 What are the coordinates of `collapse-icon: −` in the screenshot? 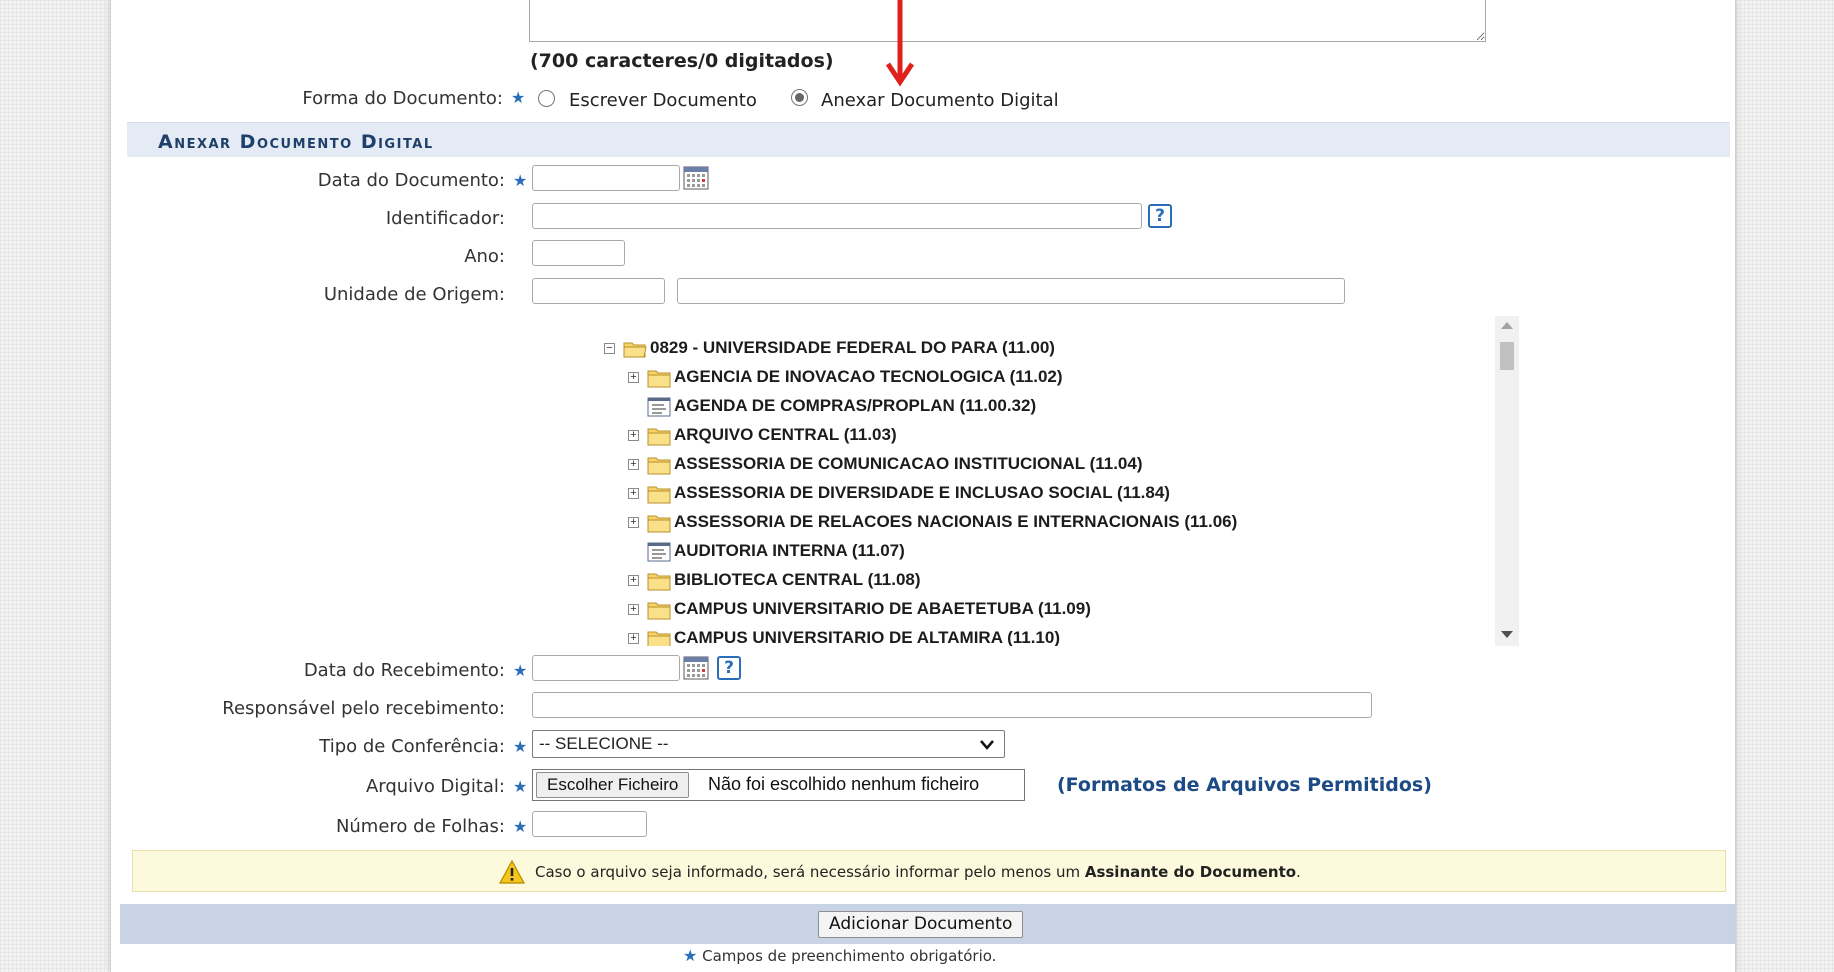 It's located at (609, 348).